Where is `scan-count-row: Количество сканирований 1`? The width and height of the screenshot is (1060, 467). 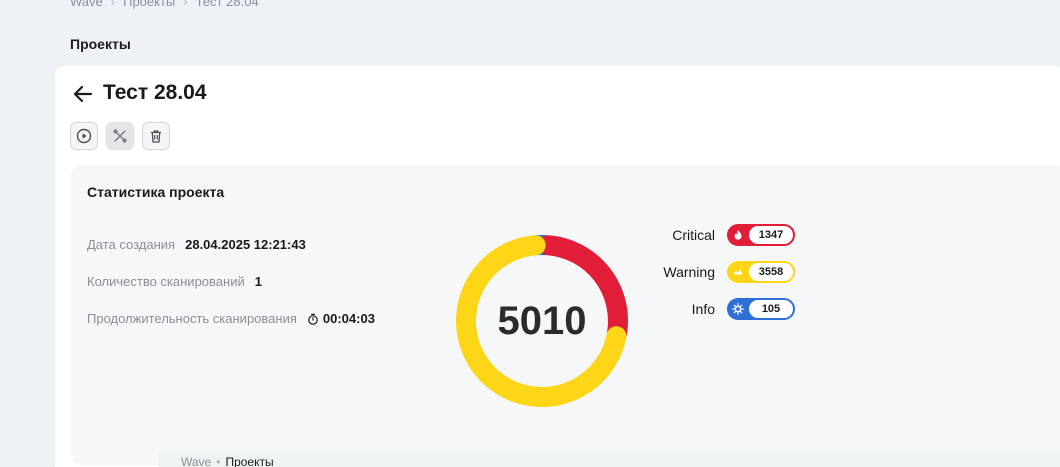
scan-count-row: Количество сканирований 1 is located at coordinates (174, 281).